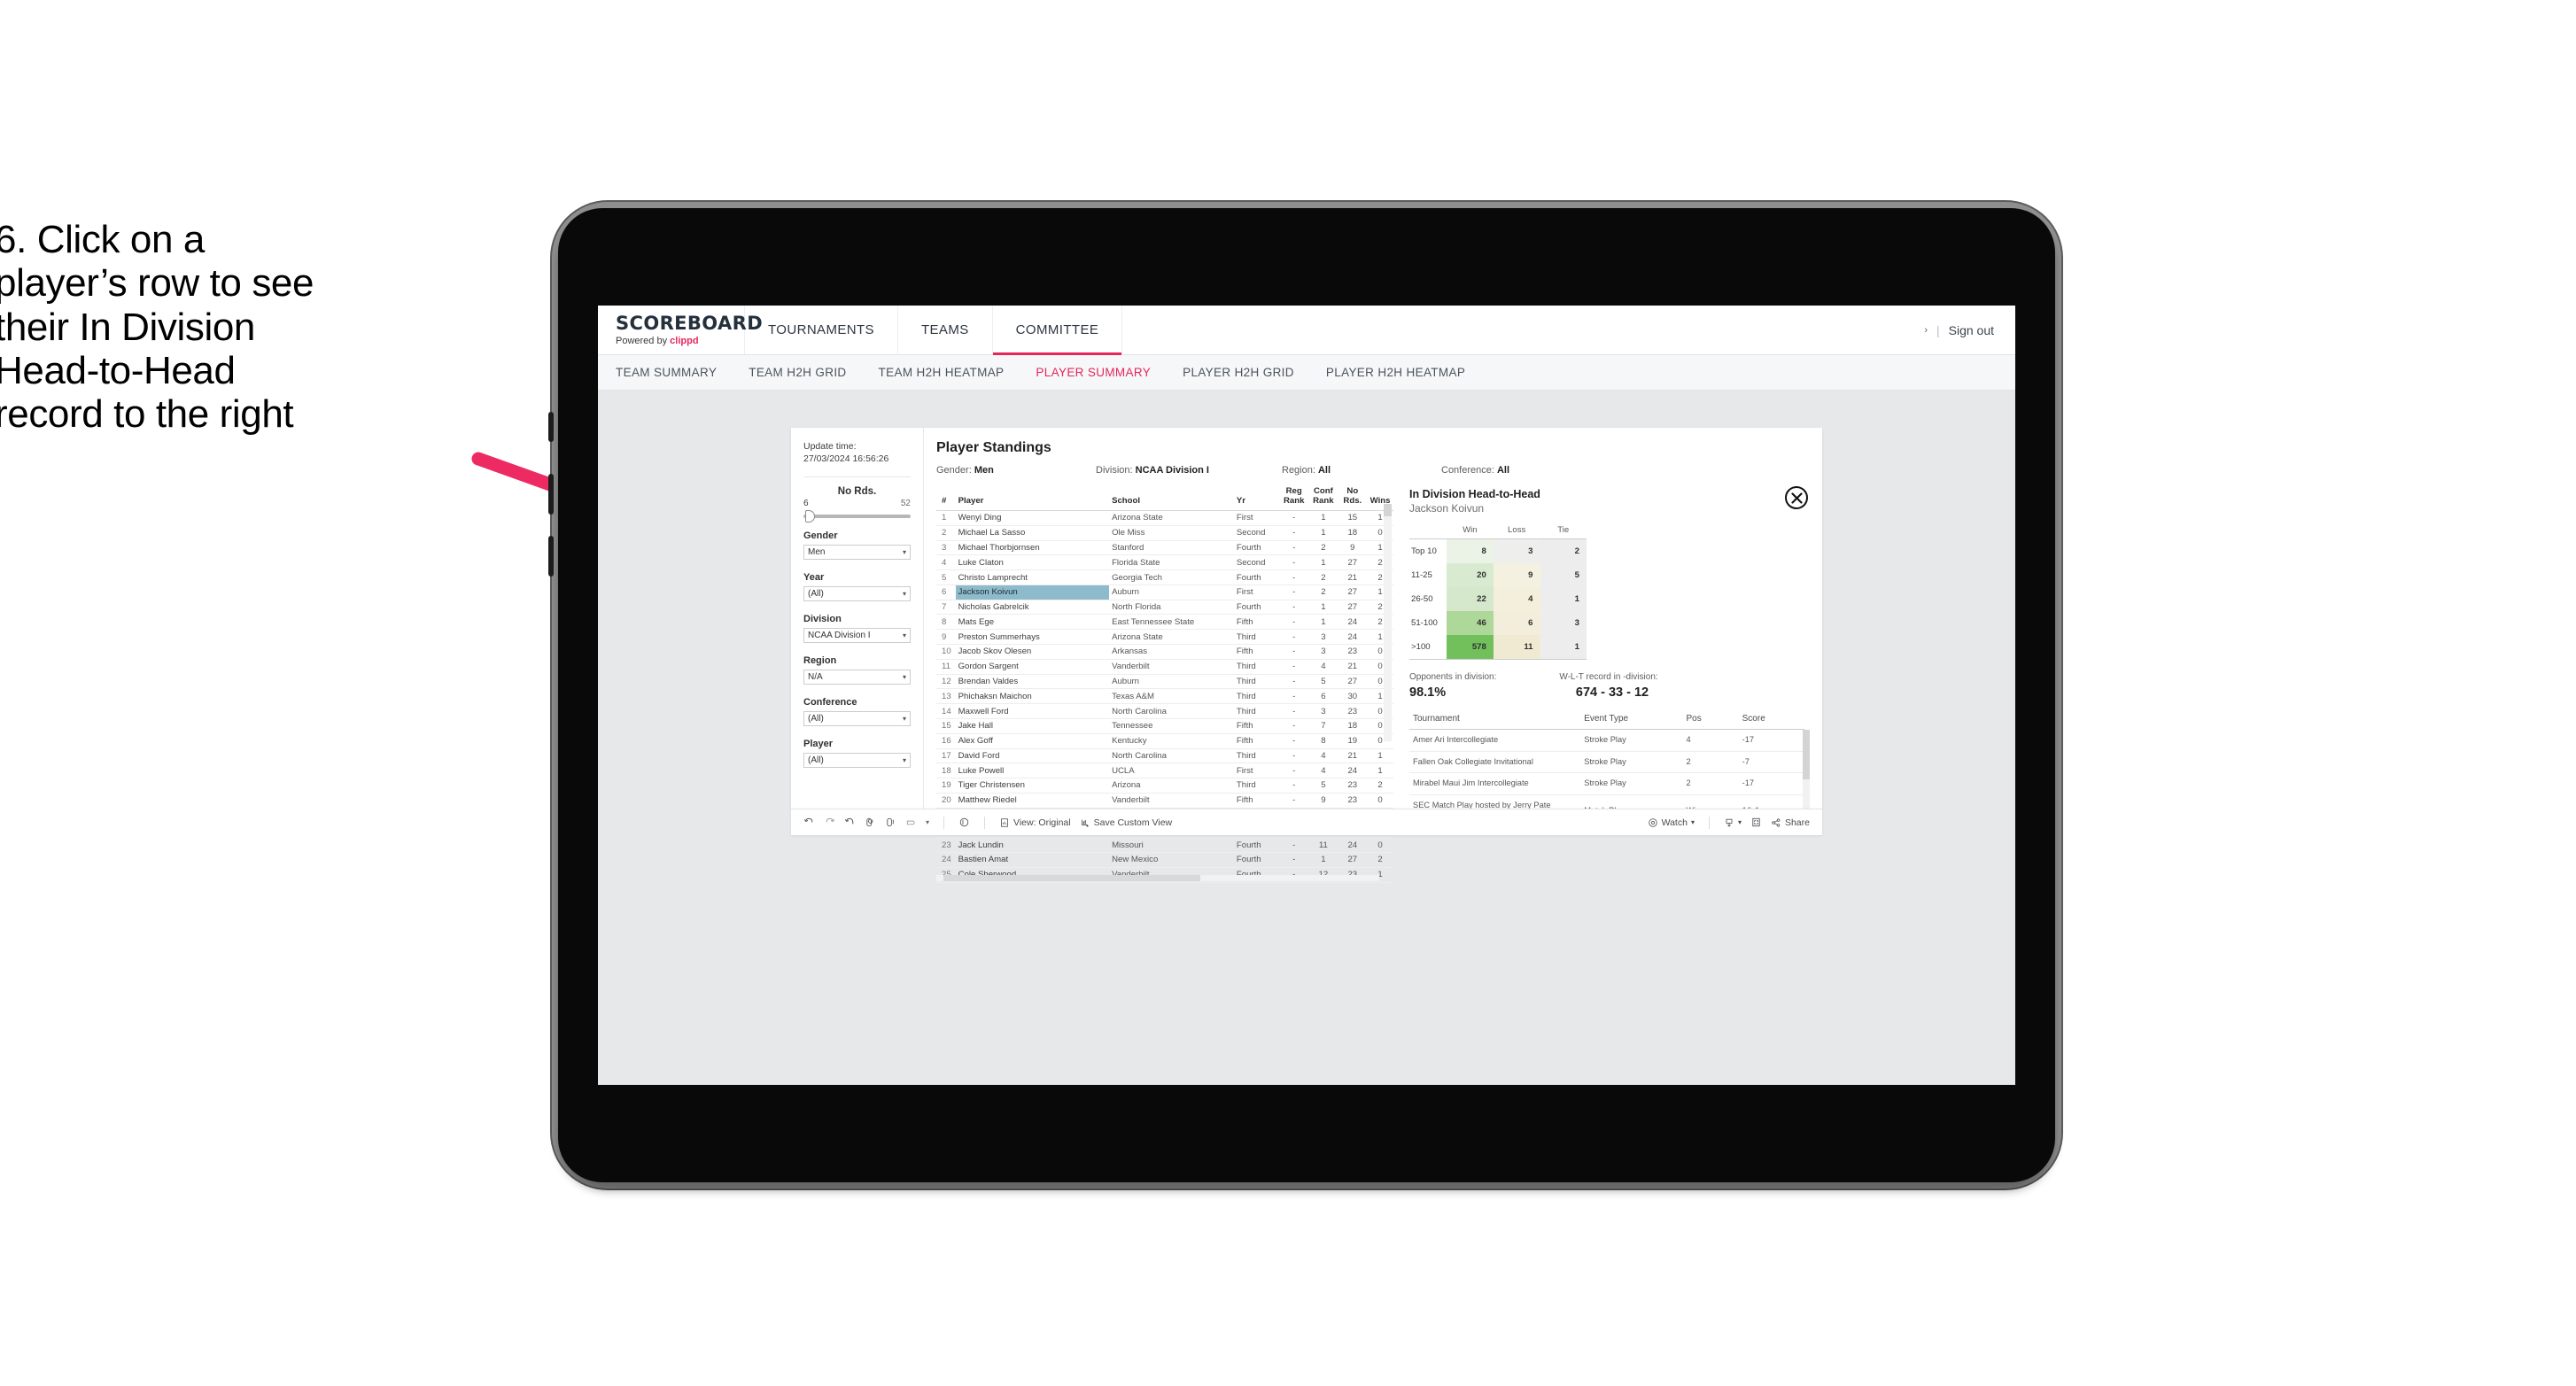 Image resolution: width=2576 pixels, height=1386 pixels. What do you see at coordinates (1516, 623) in the screenshot?
I see `heatmap-cell: 6` at bounding box center [1516, 623].